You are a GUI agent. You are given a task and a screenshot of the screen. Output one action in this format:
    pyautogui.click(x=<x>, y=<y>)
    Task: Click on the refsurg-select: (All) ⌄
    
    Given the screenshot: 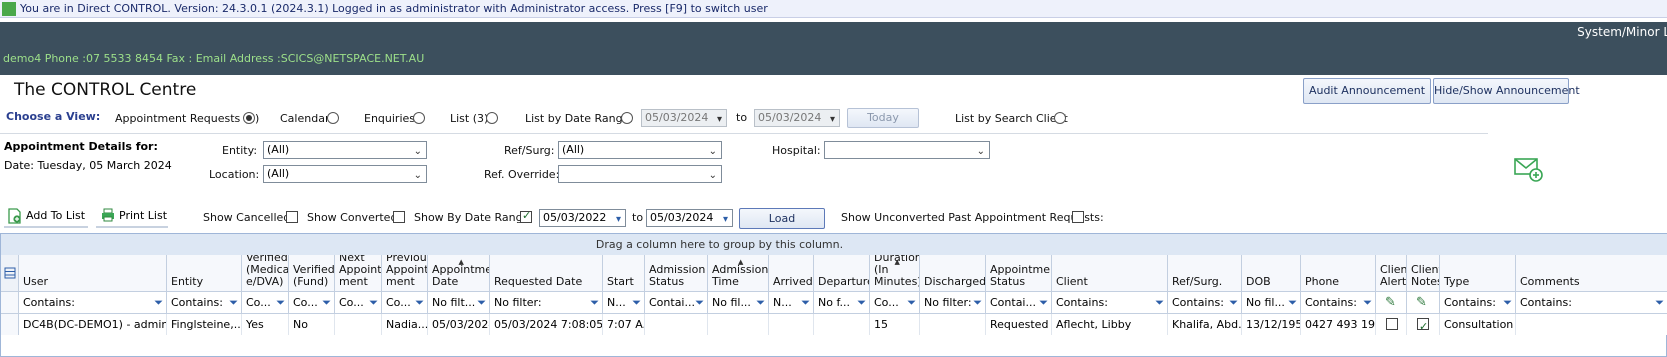 What is the action you would take?
    pyautogui.click(x=640, y=150)
    